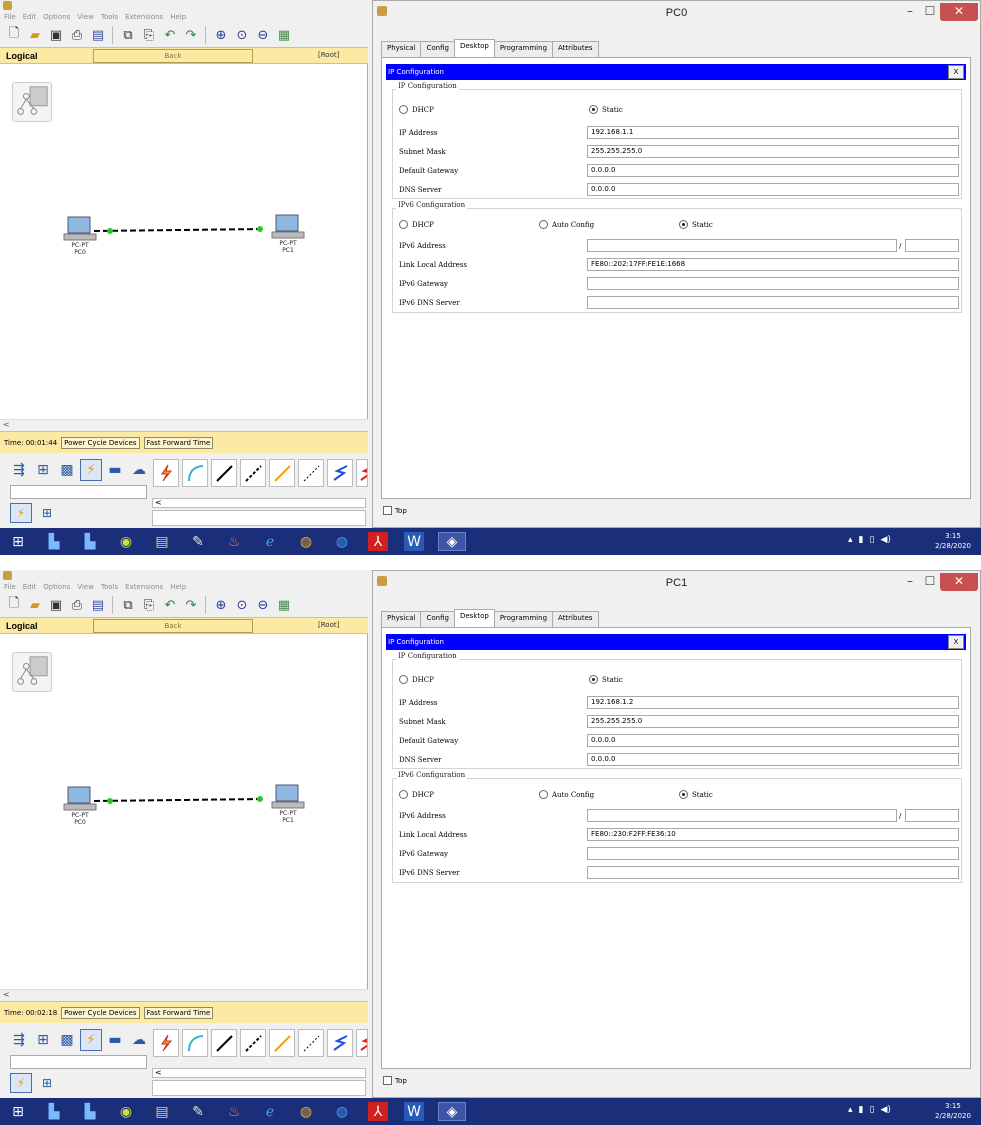 The width and height of the screenshot is (981, 1125). Describe the element at coordinates (956, 642) in the screenshot. I see `ipconfig-close-button: X` at that location.